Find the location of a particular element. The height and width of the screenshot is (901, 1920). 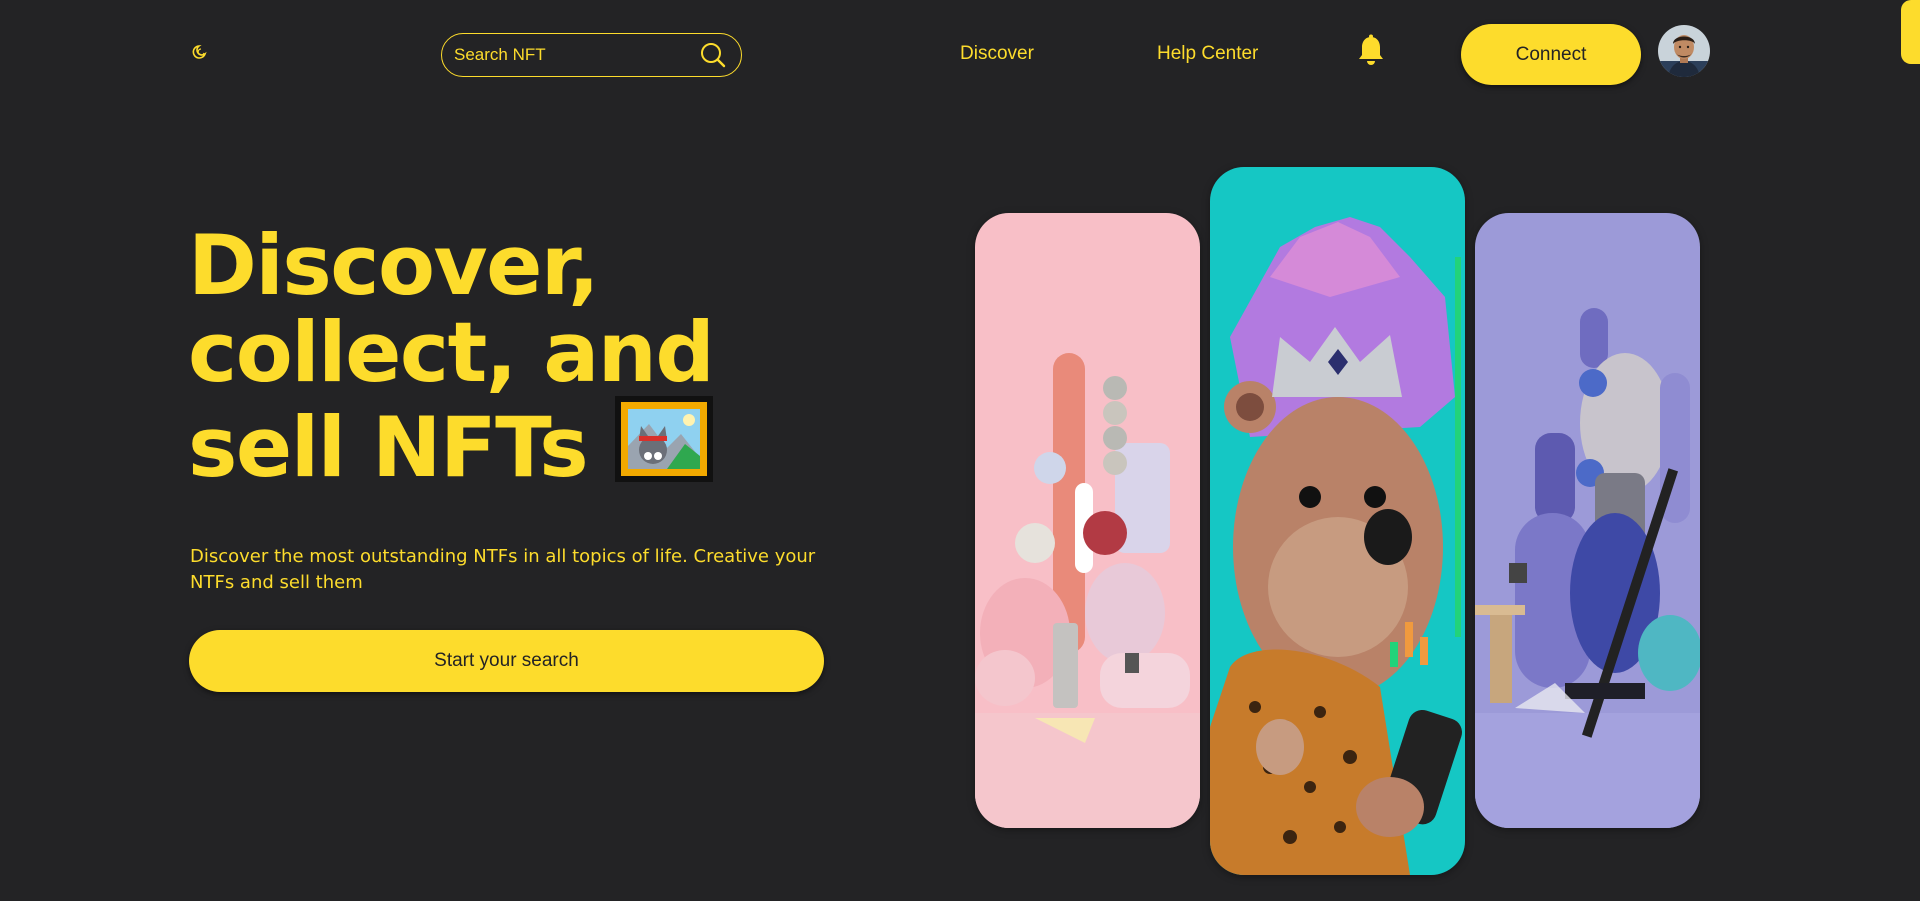

hero-title: Discover, collect, and sell NFTs is located at coordinates (508, 356).